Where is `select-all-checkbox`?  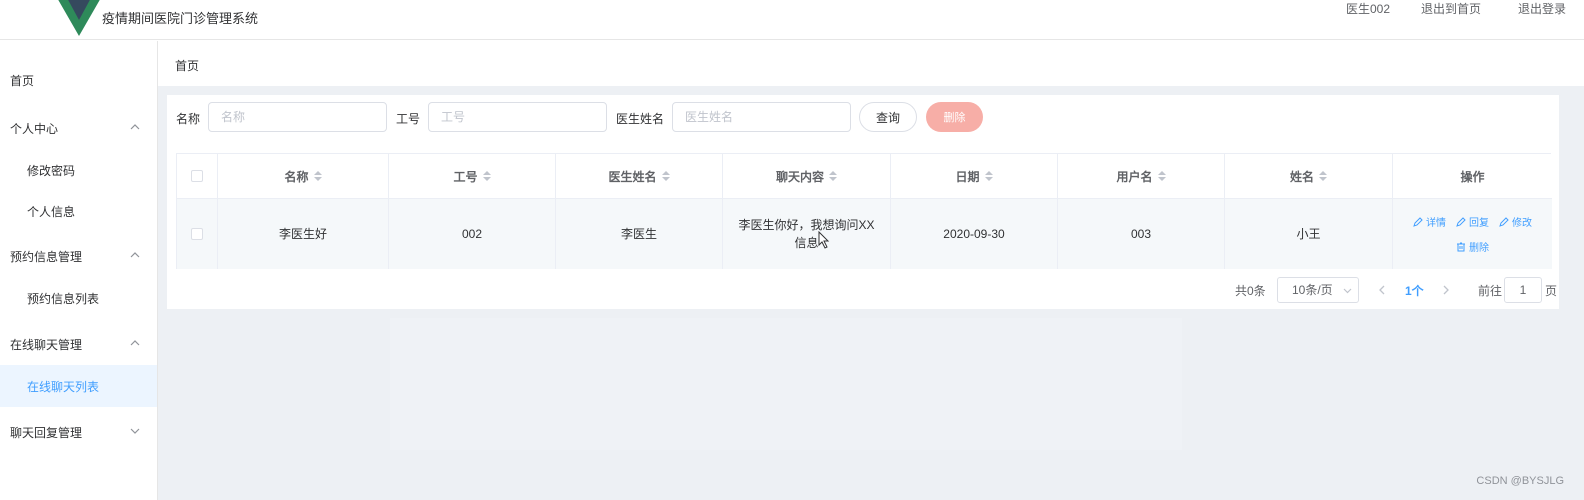
select-all-checkbox is located at coordinates (197, 176).